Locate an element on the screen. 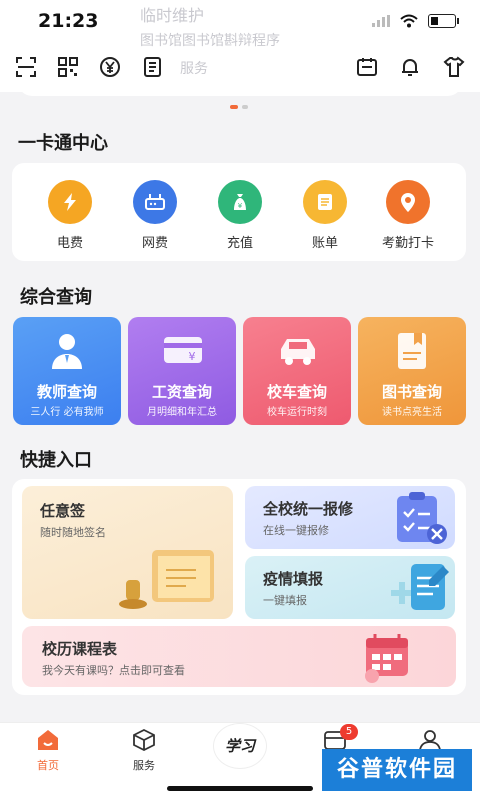 This screenshot has width=480, height=801. card-item-recharge: ¥ 充值 is located at coordinates (240, 215).